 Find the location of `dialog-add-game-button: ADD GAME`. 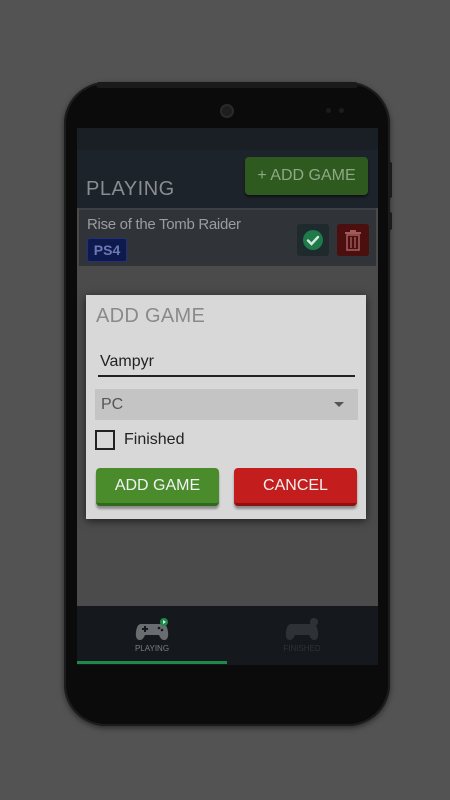

dialog-add-game-button: ADD GAME is located at coordinates (157, 487).